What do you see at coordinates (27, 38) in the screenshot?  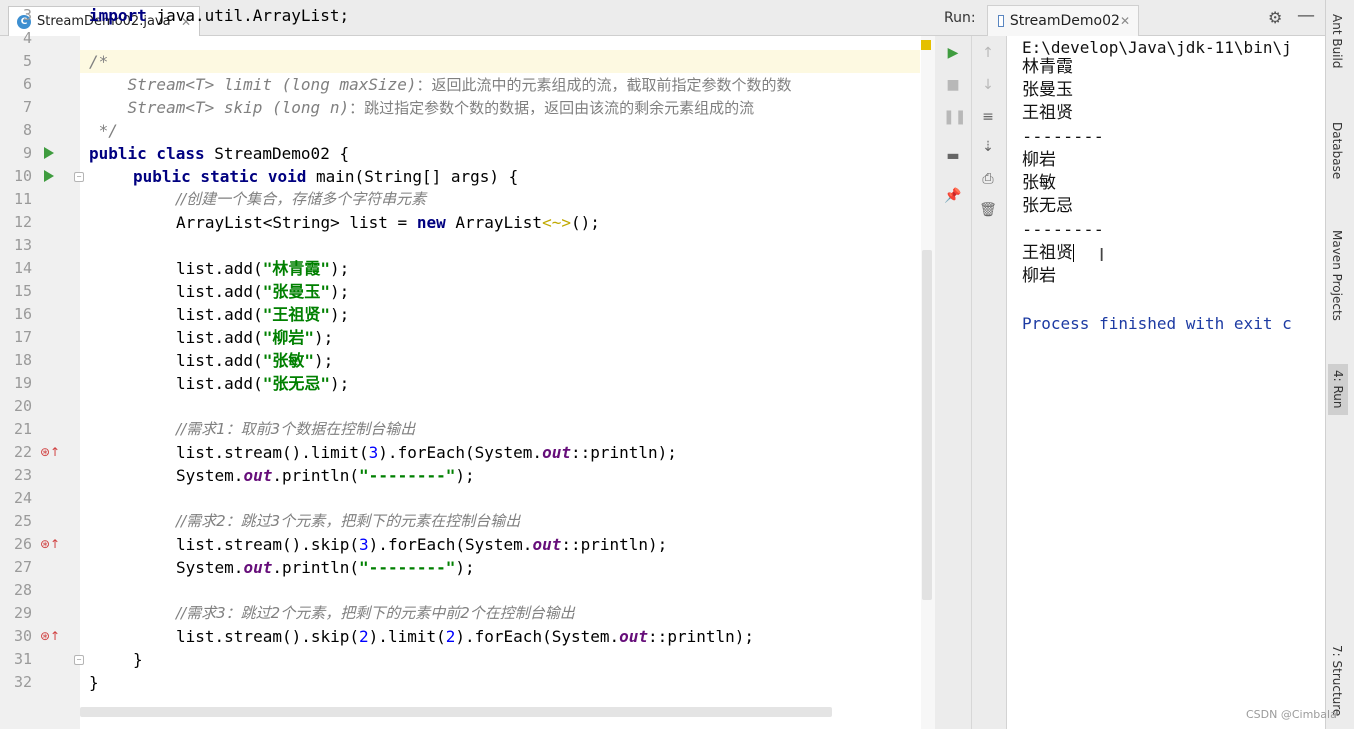 I see `line-number: 4` at bounding box center [27, 38].